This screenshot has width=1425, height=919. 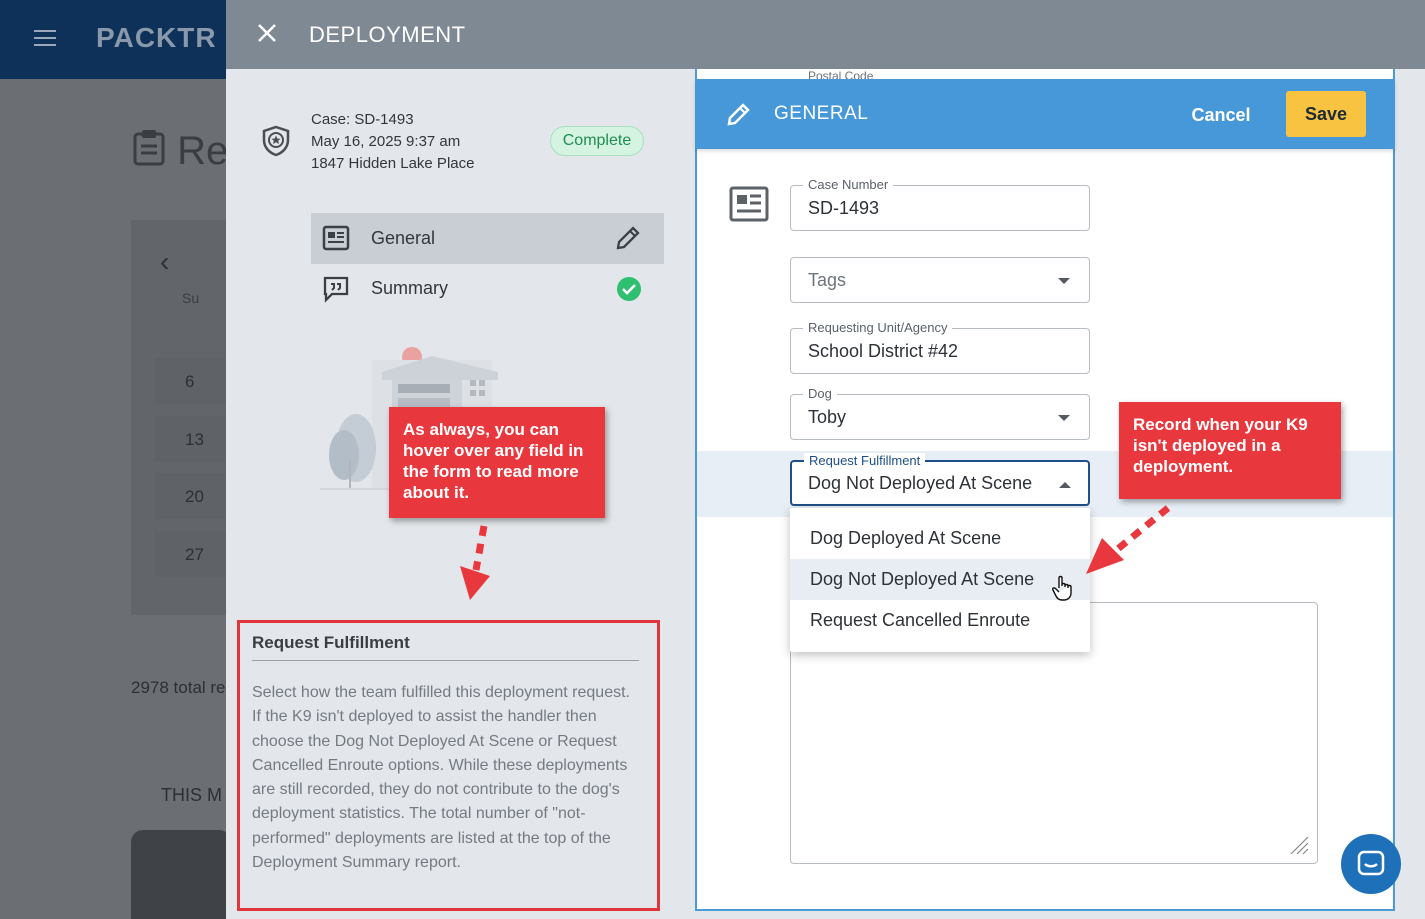 I want to click on background-title-text: Re, so click(x=203, y=151).